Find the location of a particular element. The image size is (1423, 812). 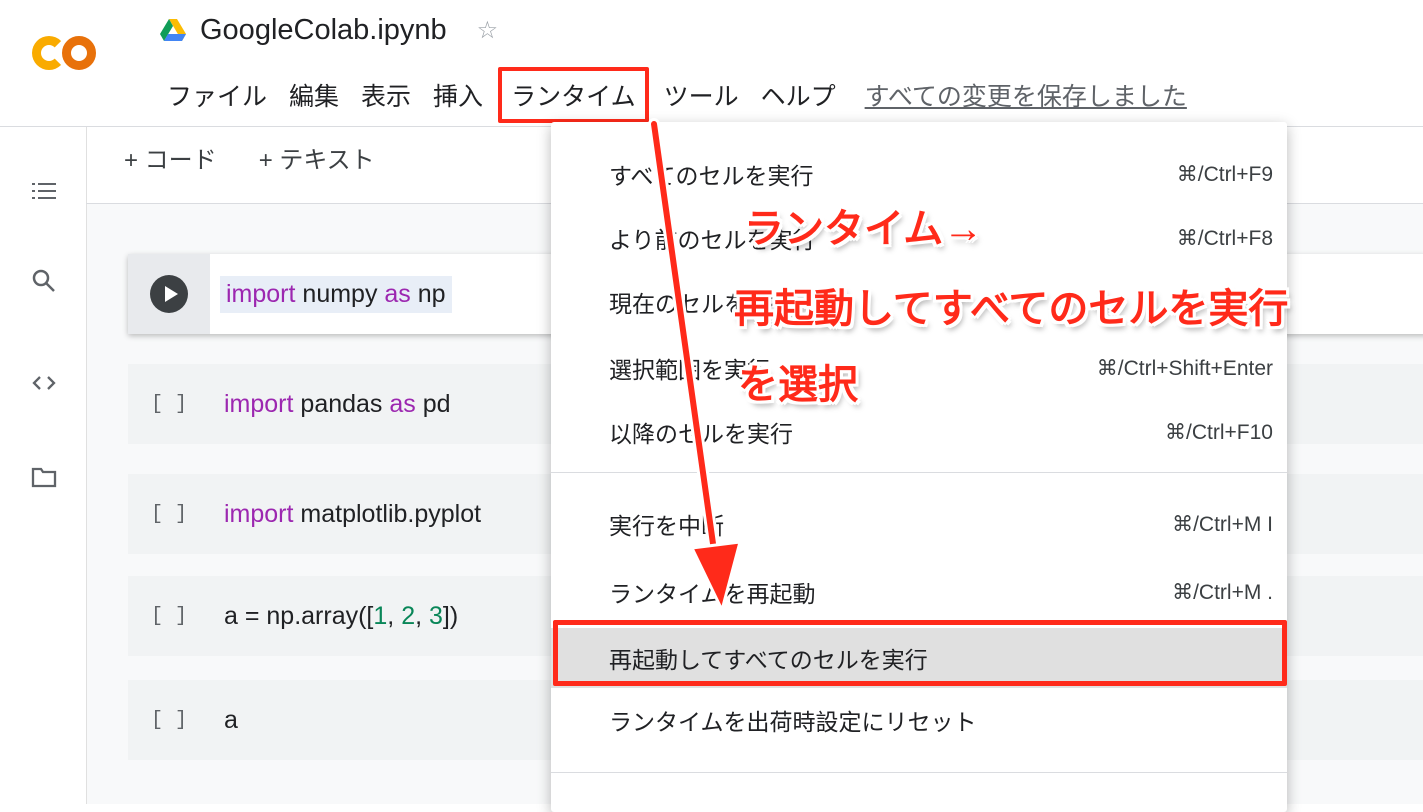

cell-code: a = np.array([1, 2, 3]) is located at coordinates (334, 616).